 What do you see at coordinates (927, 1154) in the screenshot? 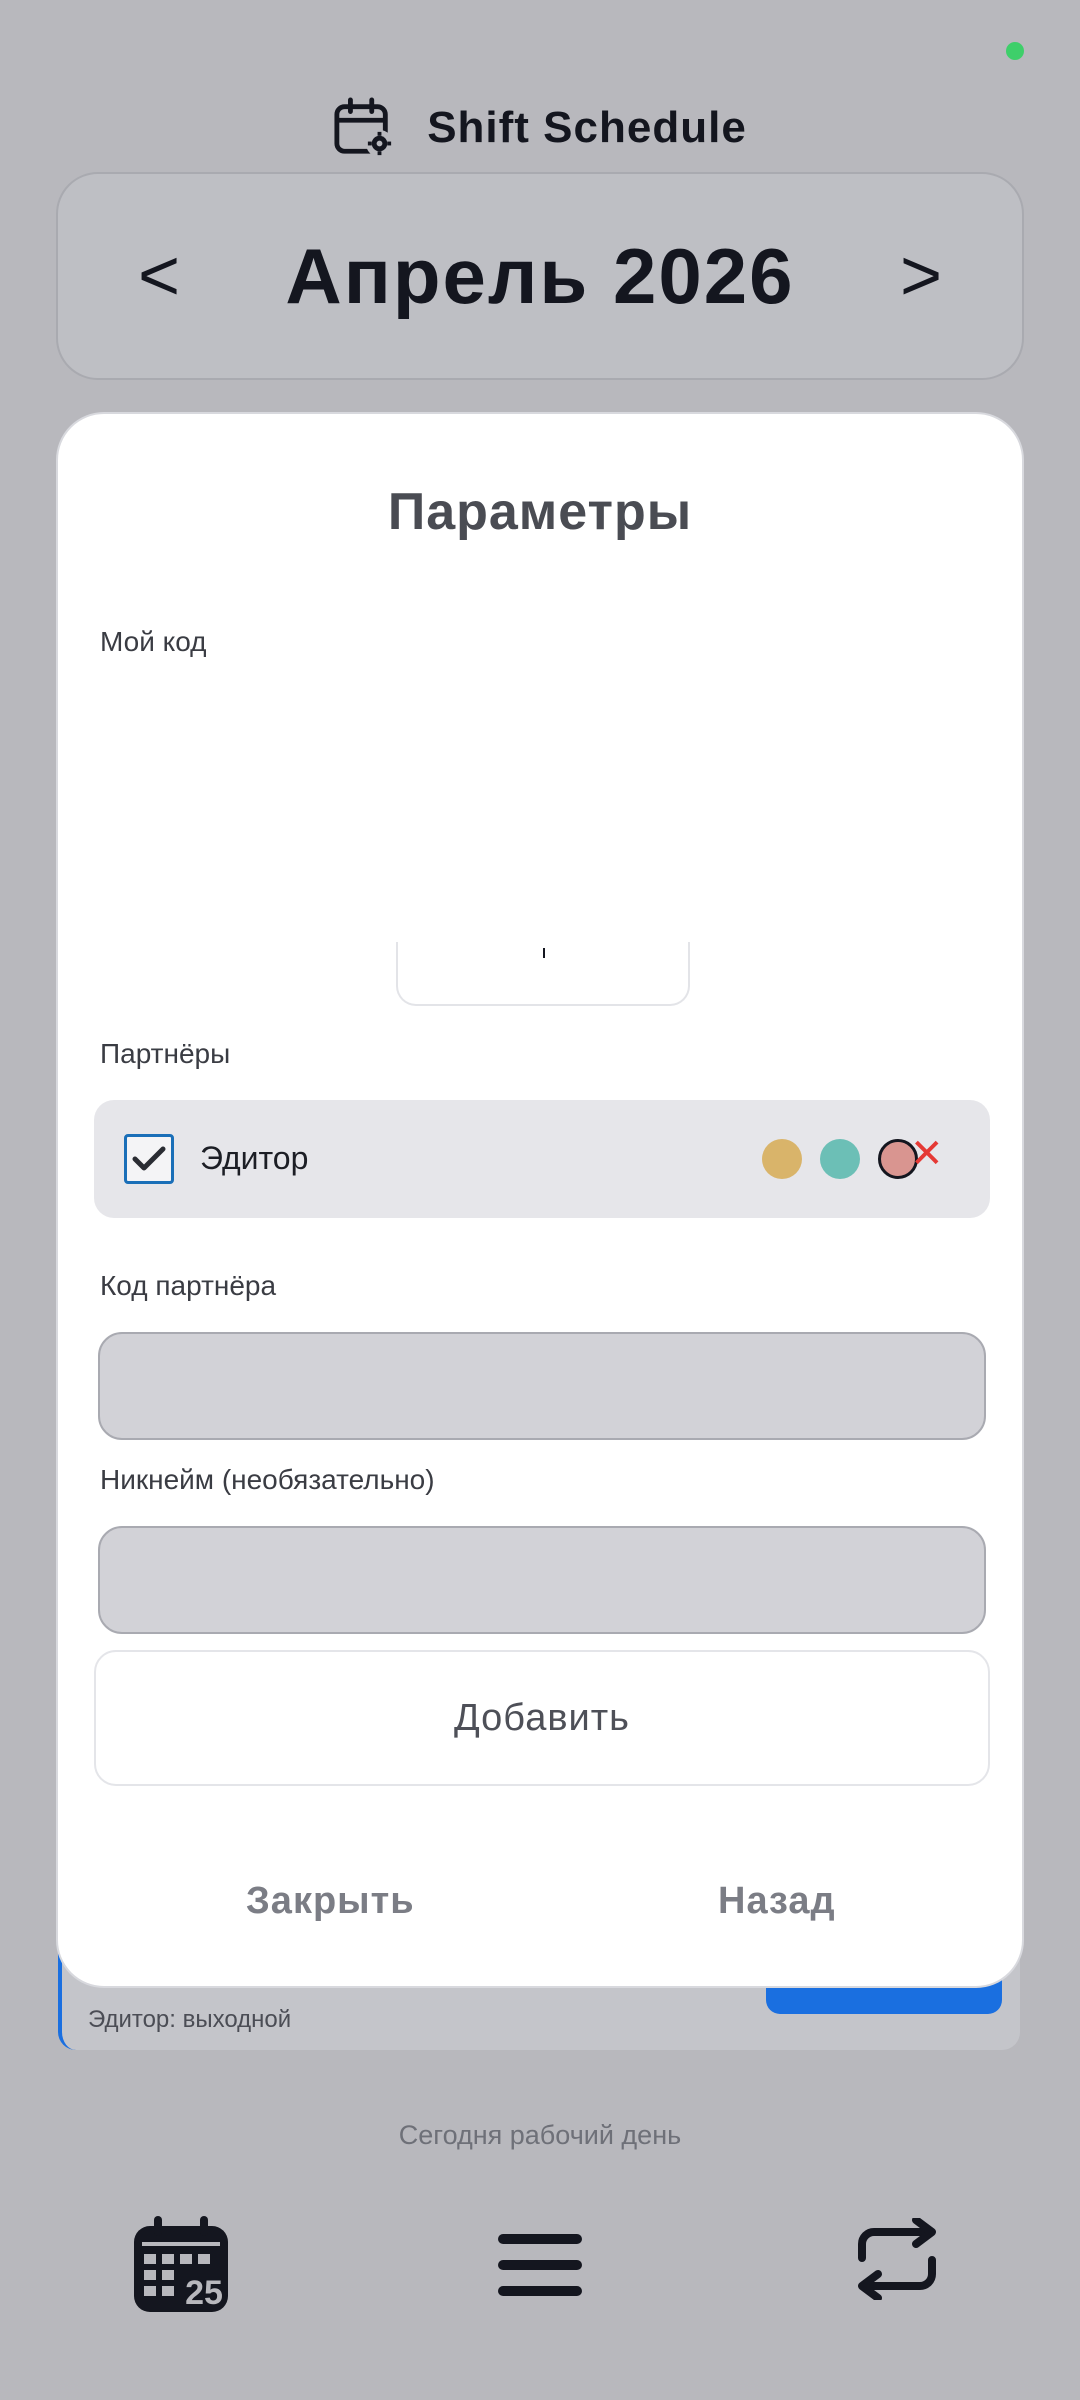
I see `remove-partner-button: ✕` at bounding box center [927, 1154].